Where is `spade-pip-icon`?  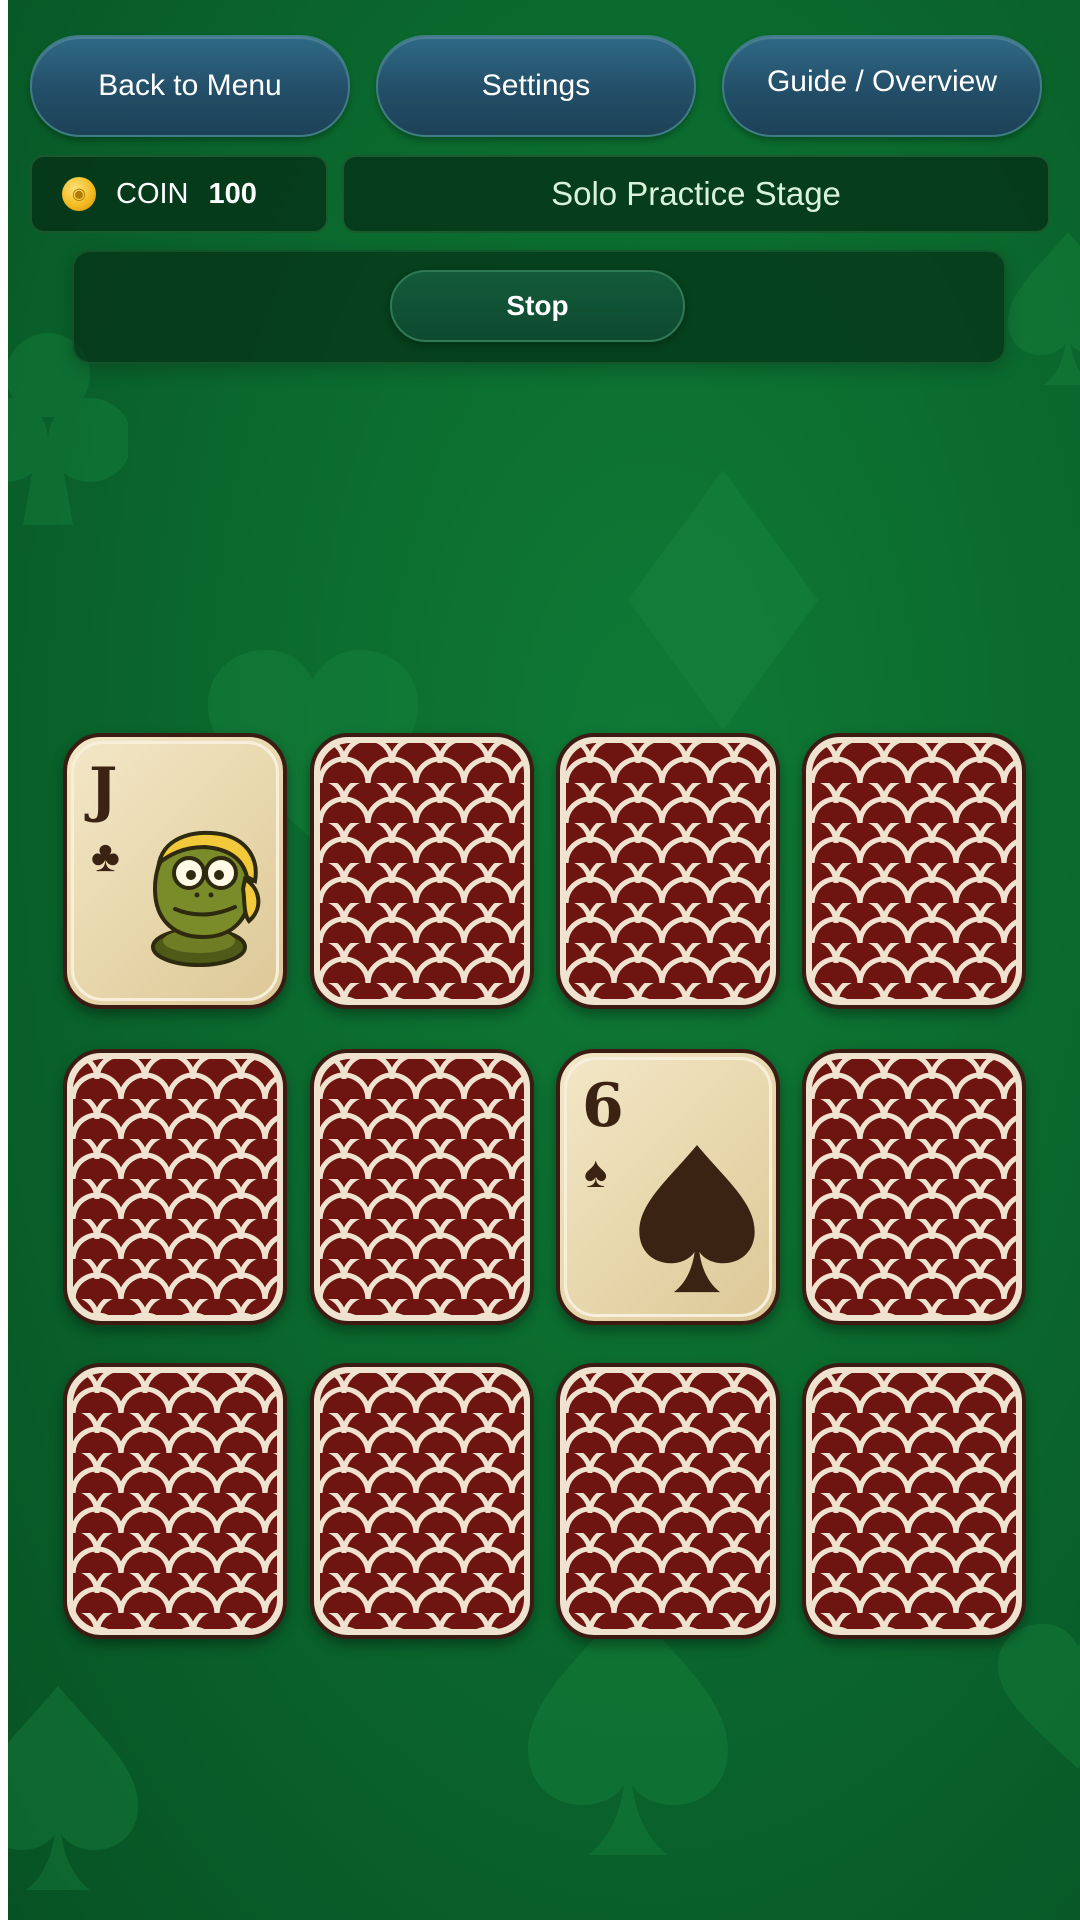 spade-pip-icon is located at coordinates (697, 1222).